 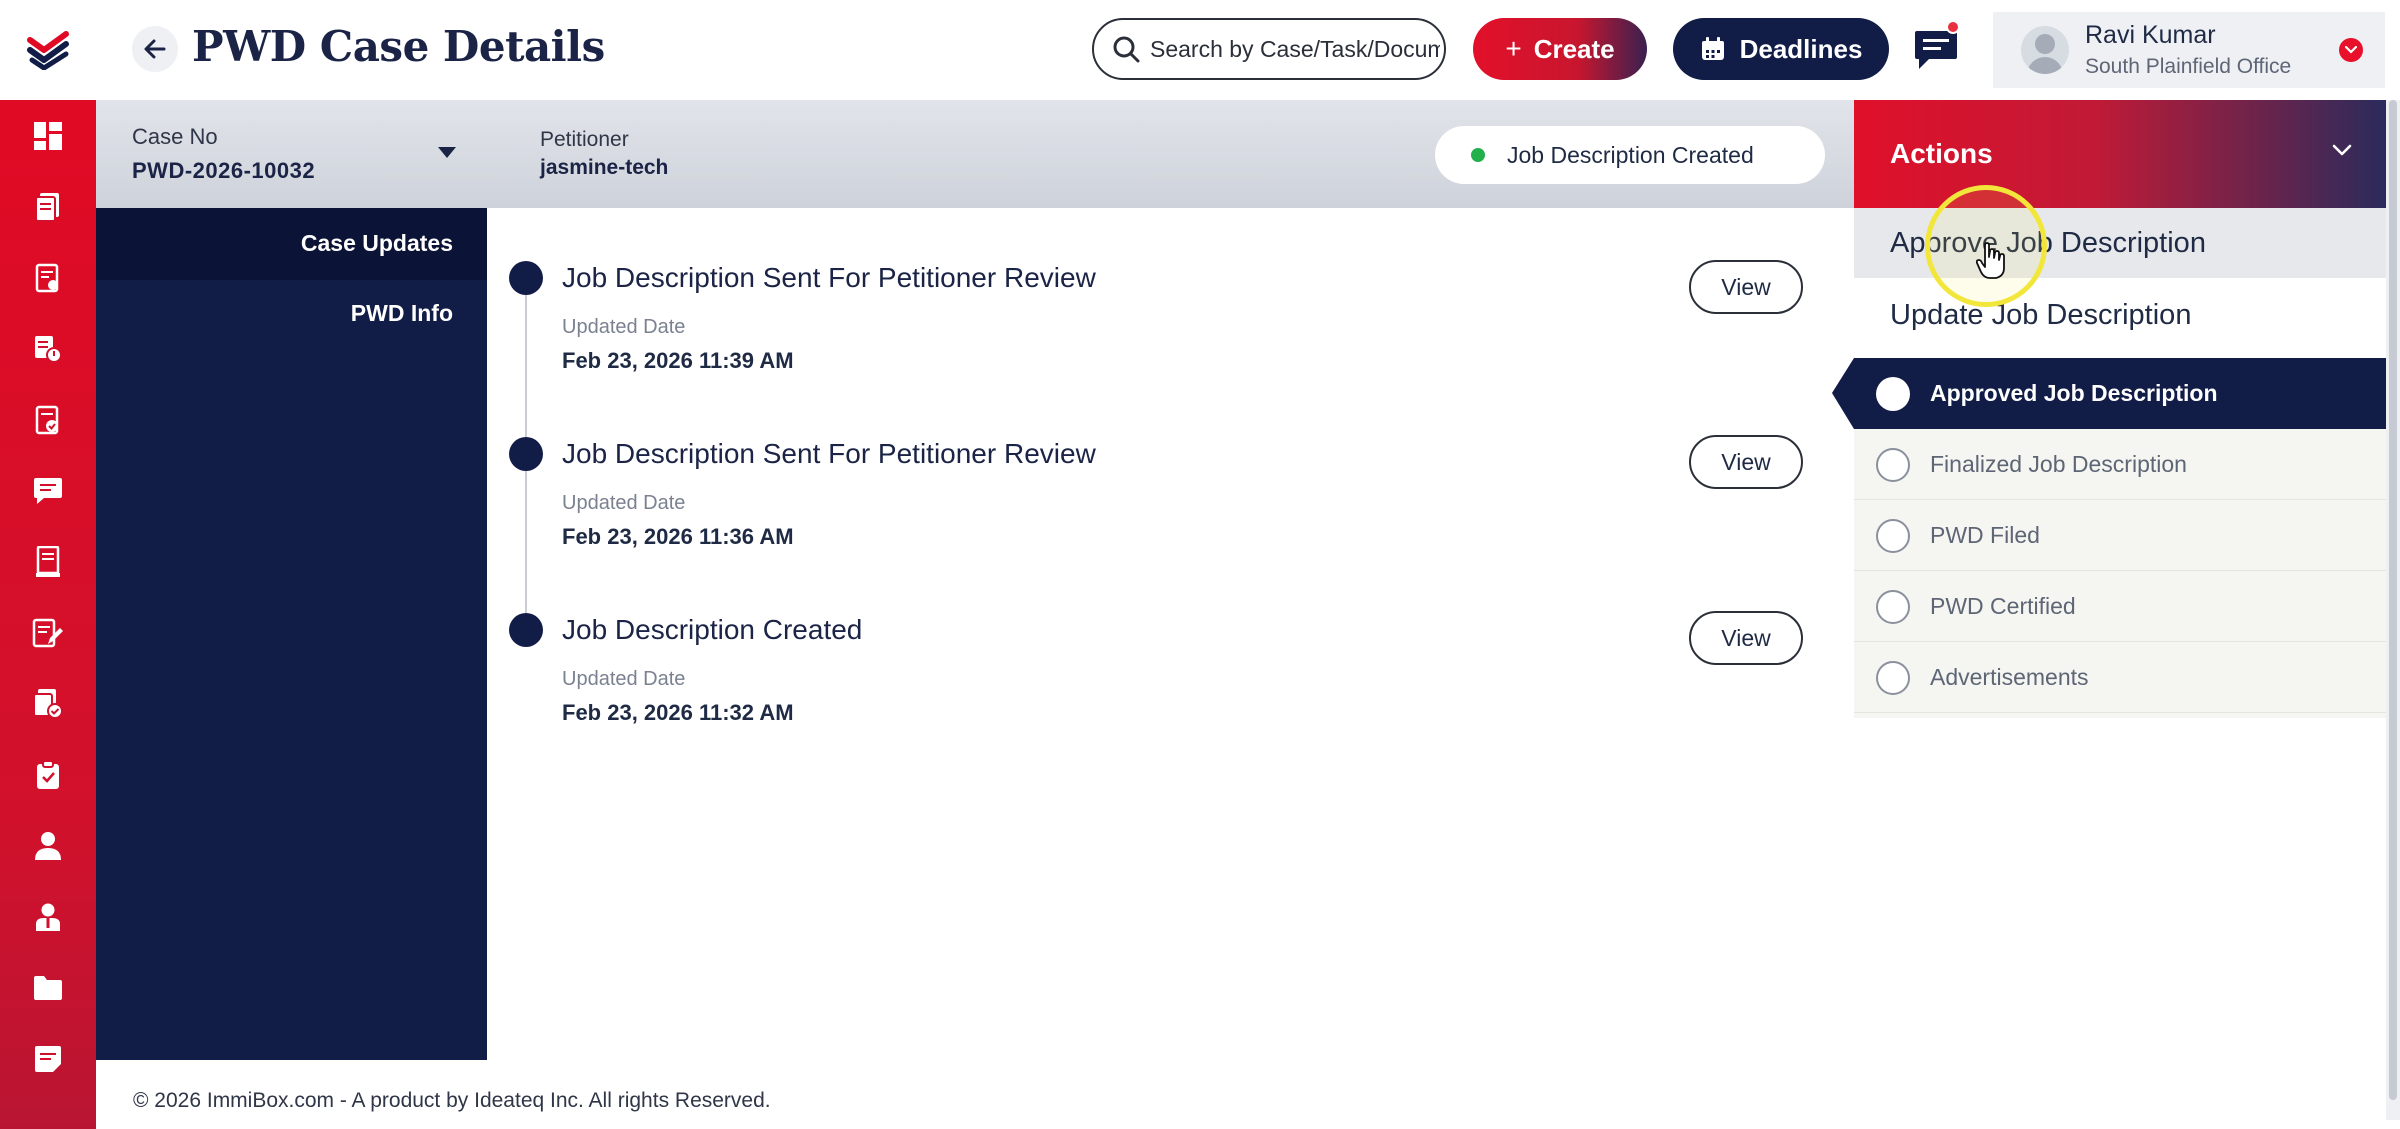 I want to click on note-icon, so click(x=48, y=1059).